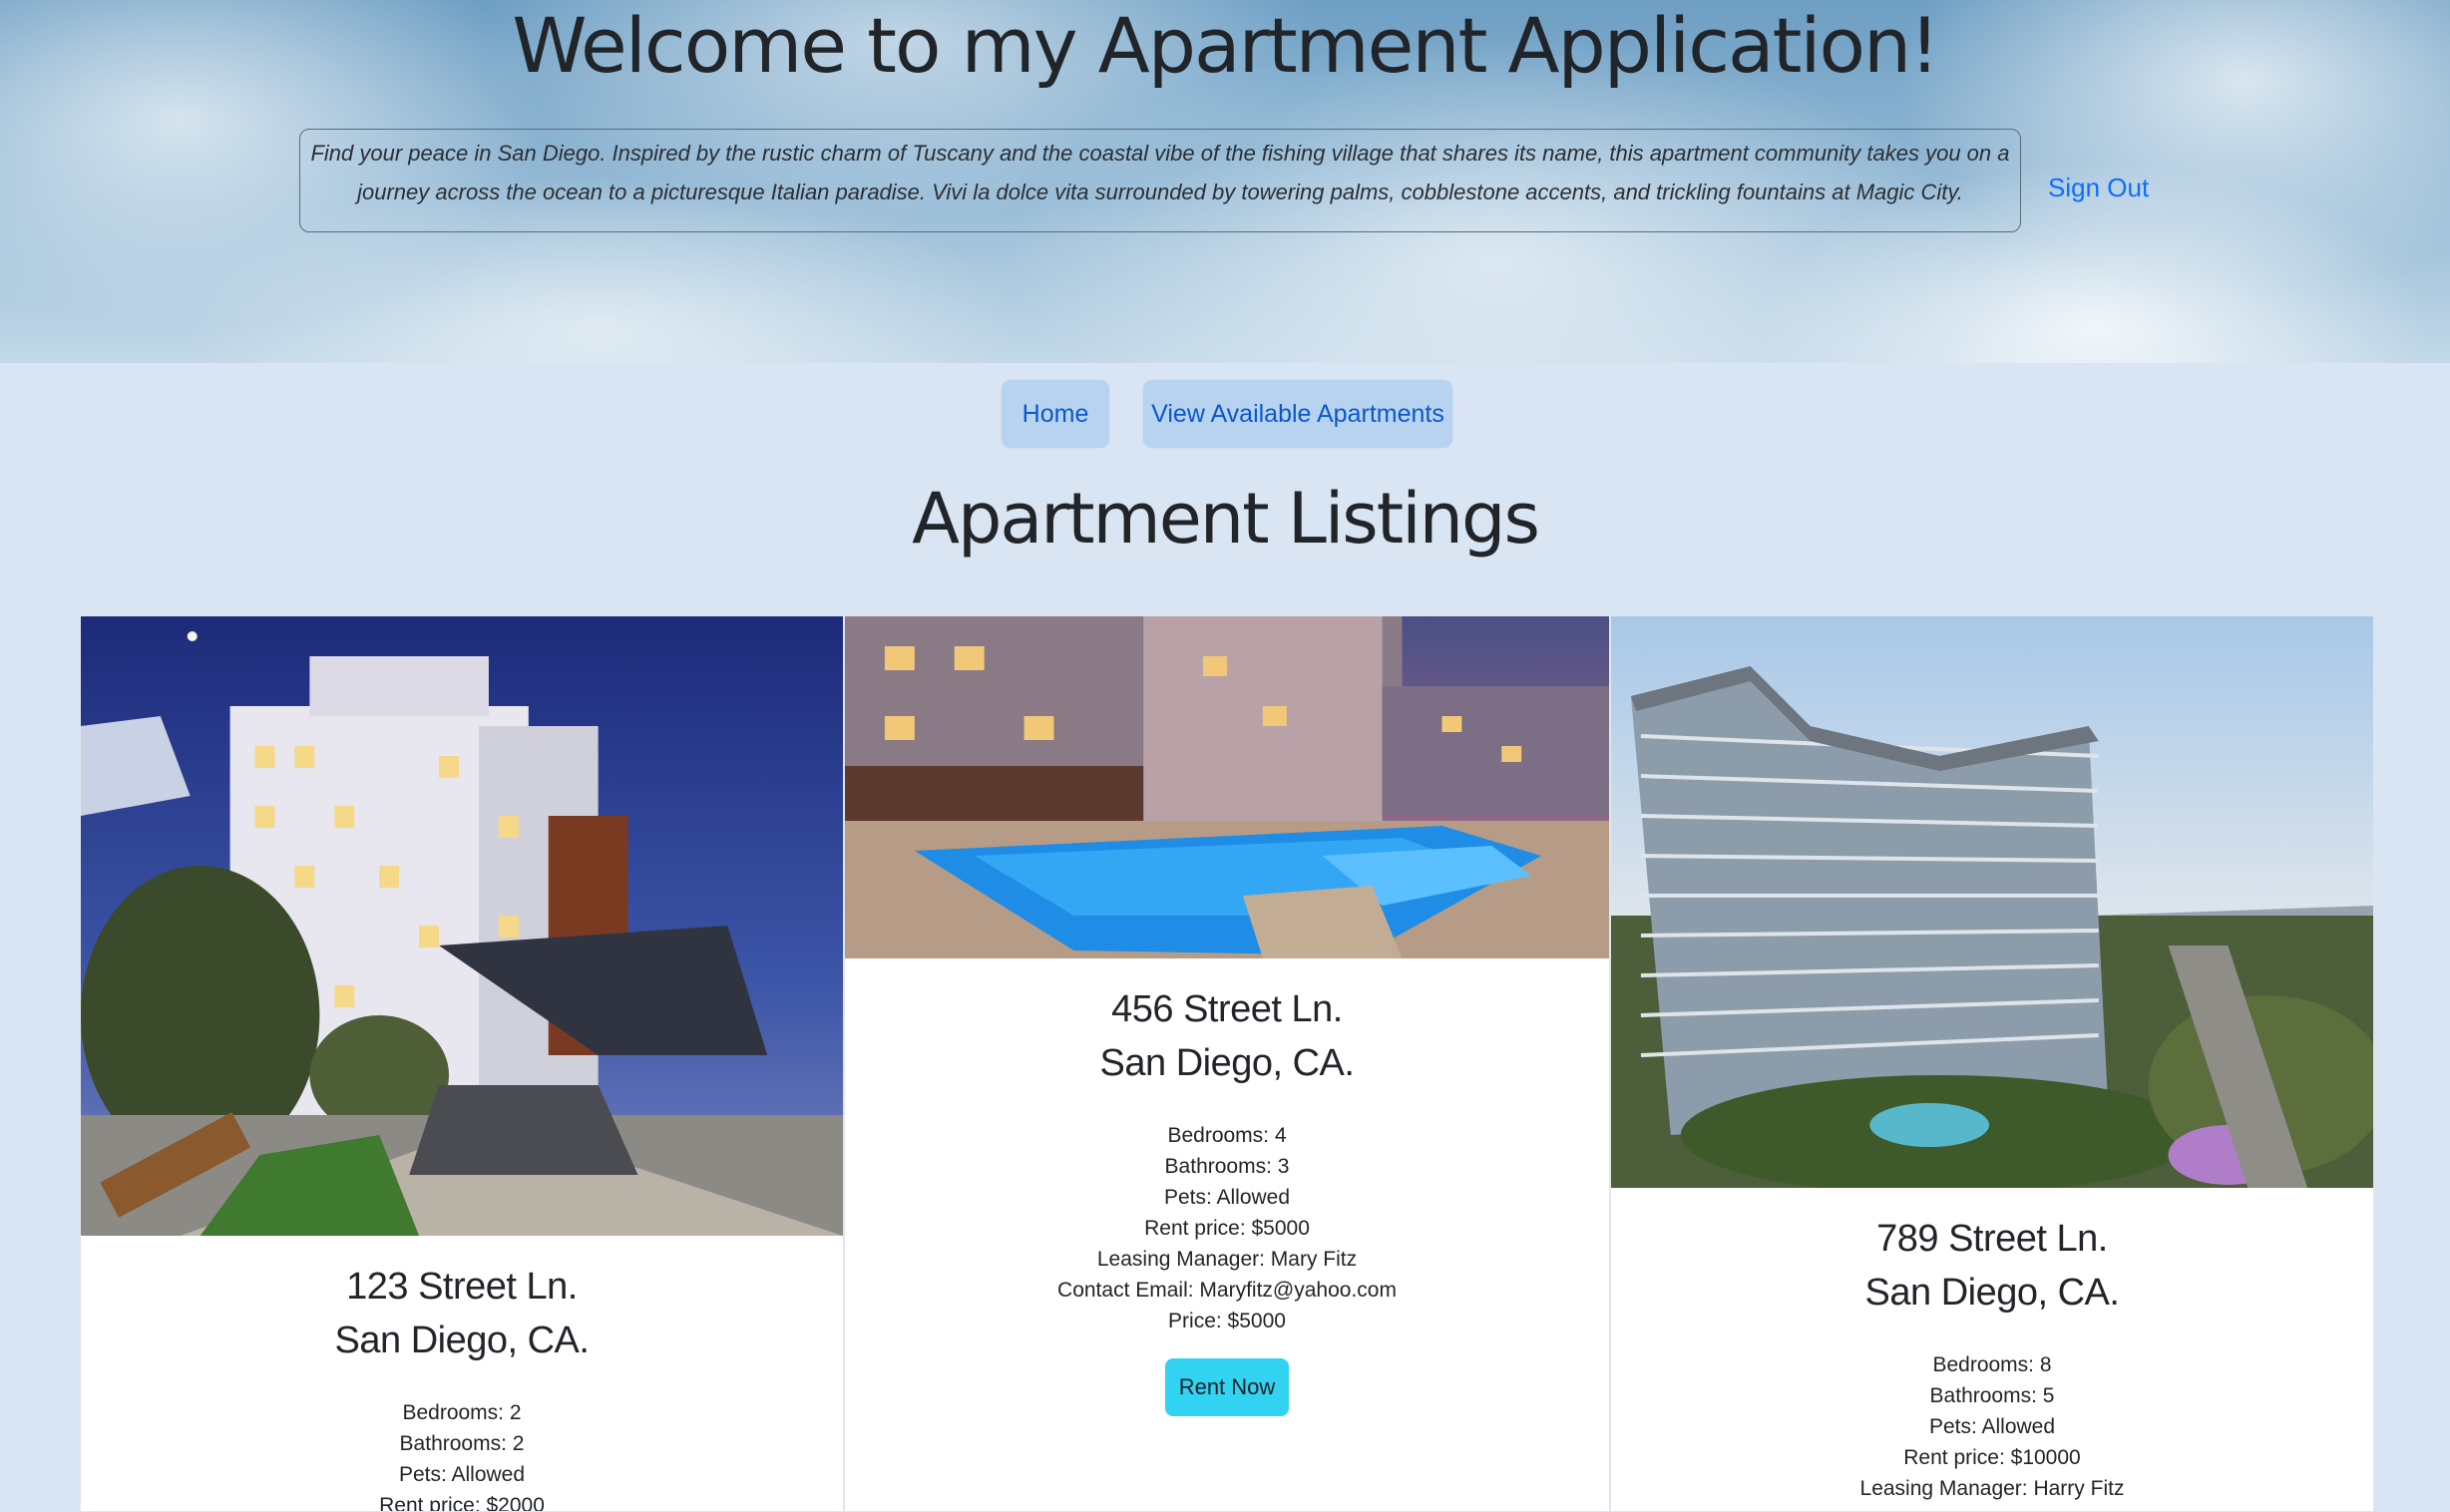  I want to click on listing-price: Price: $5000, so click(1227, 1321).